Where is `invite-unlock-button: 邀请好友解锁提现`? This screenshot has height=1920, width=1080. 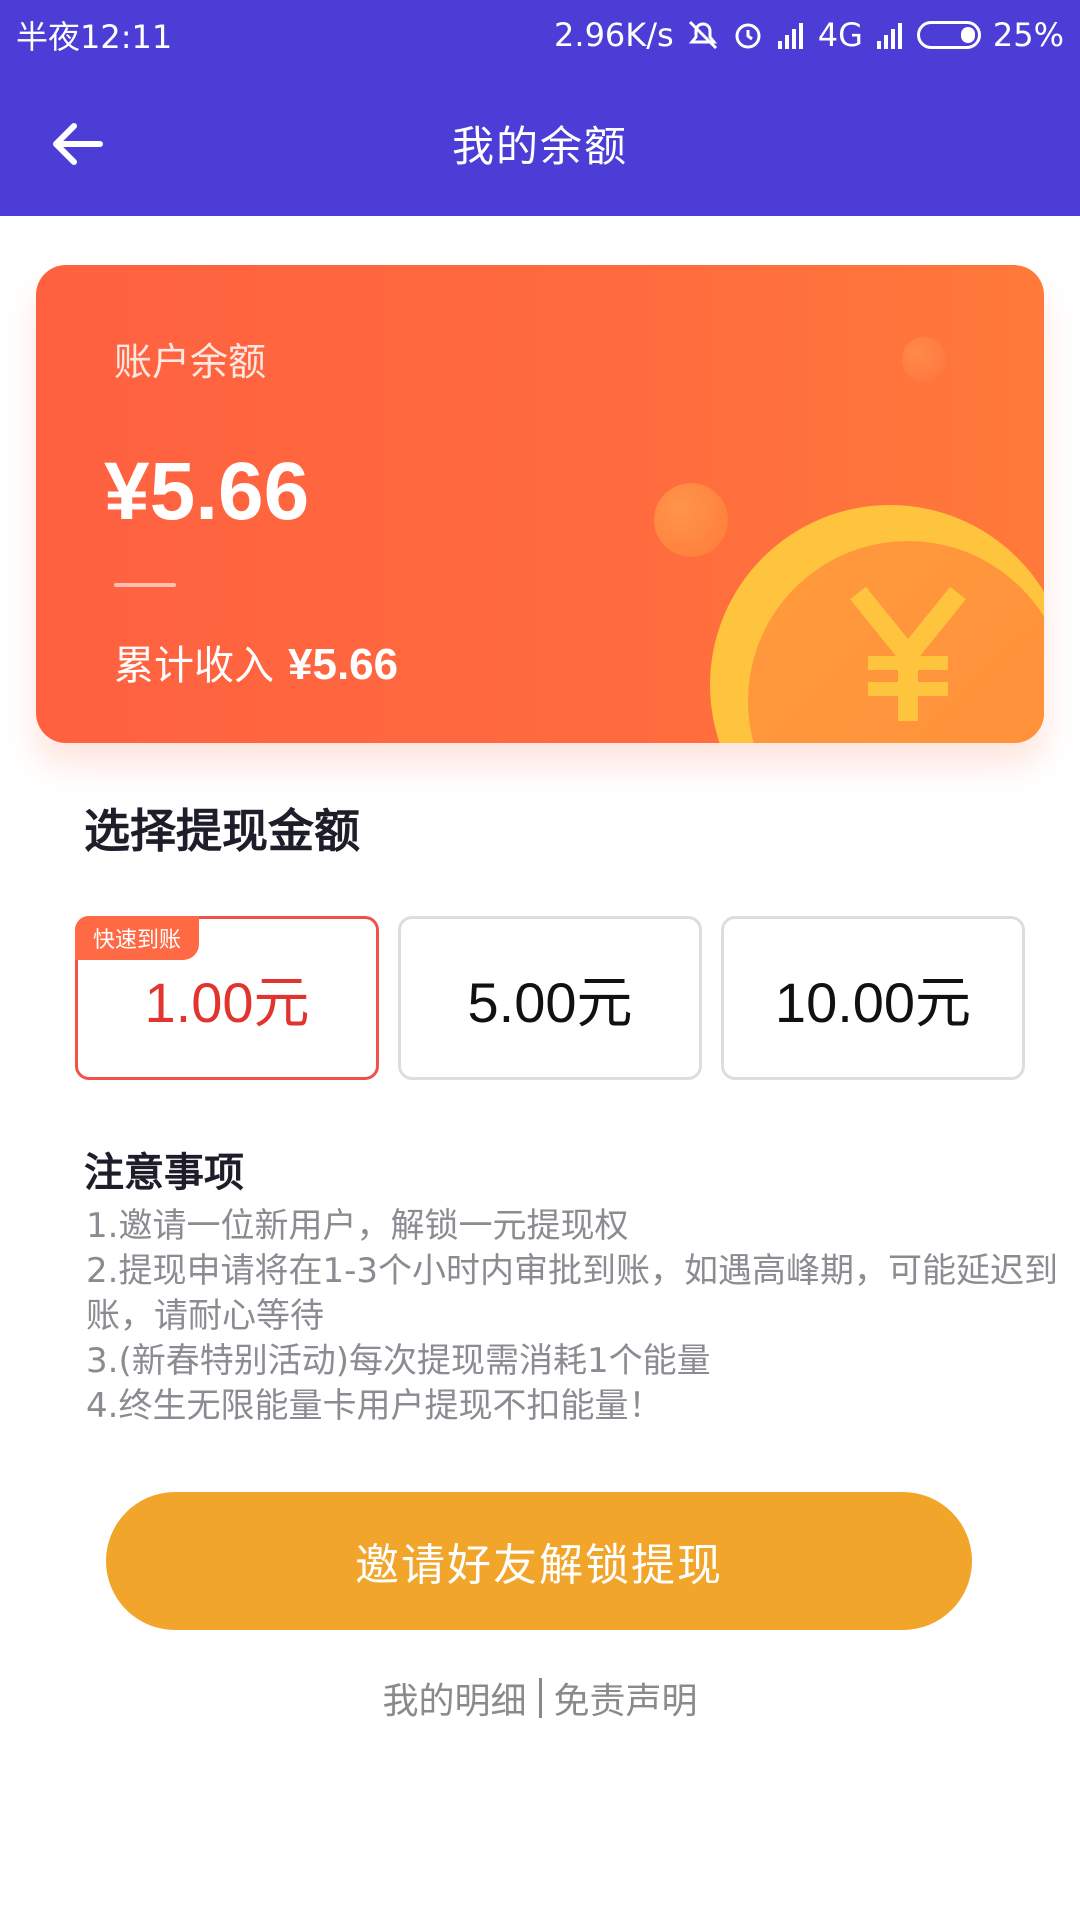
invite-unlock-button: 邀请好友解锁提现 is located at coordinates (539, 1561).